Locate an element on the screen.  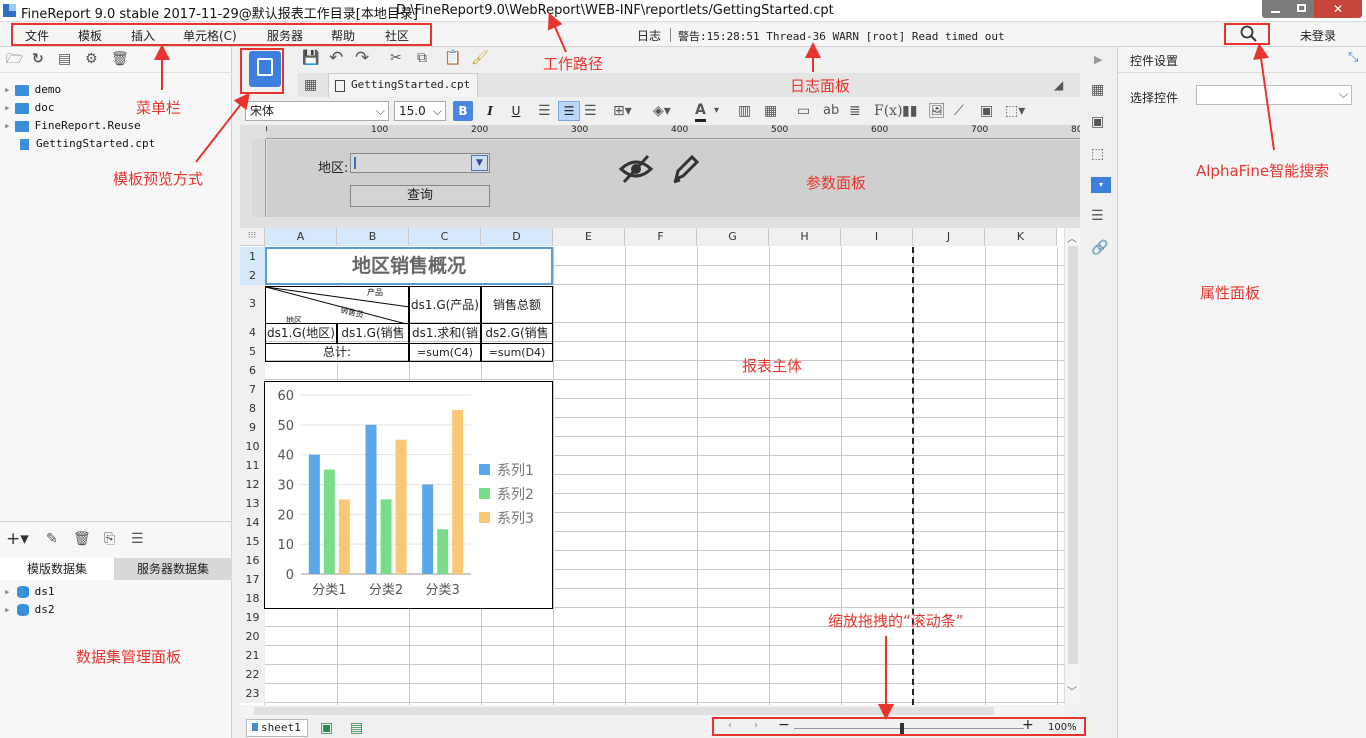
annotation-property-panel: 属性面板 is located at coordinates (1230, 293).